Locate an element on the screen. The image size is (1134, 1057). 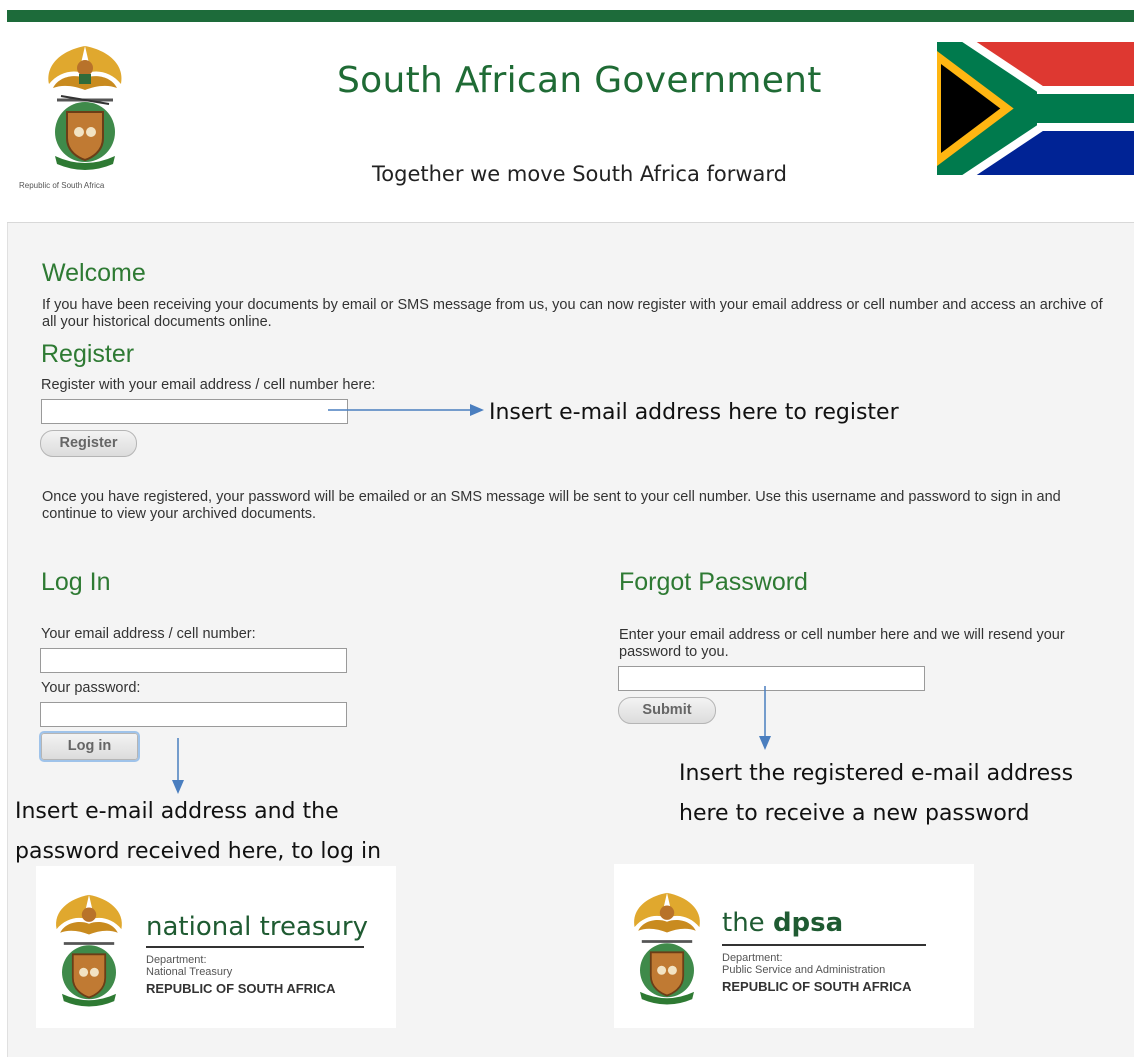
dpsa-name-bold: dpsa is located at coordinates (808, 923).